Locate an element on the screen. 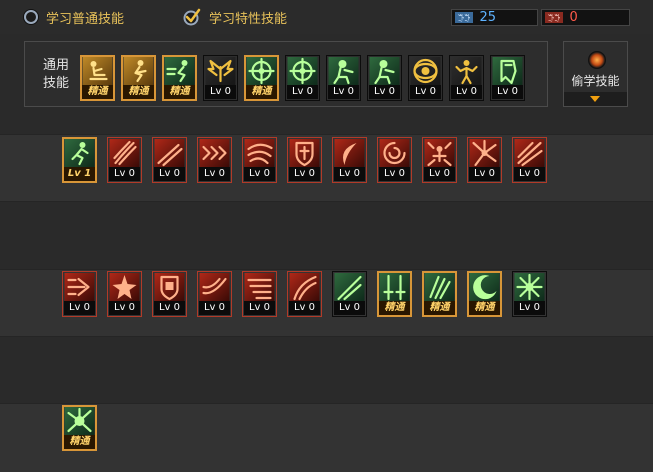  learn-special-skills-option: 学习特性技能 is located at coordinates (235, 17).